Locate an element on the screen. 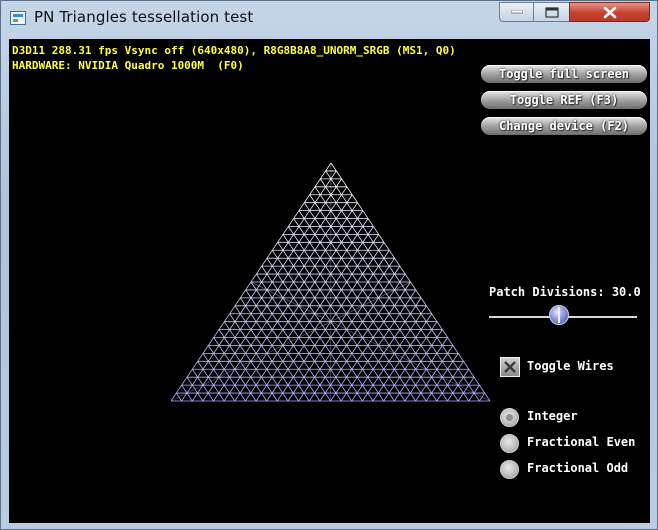  radio-integer is located at coordinates (509, 417).